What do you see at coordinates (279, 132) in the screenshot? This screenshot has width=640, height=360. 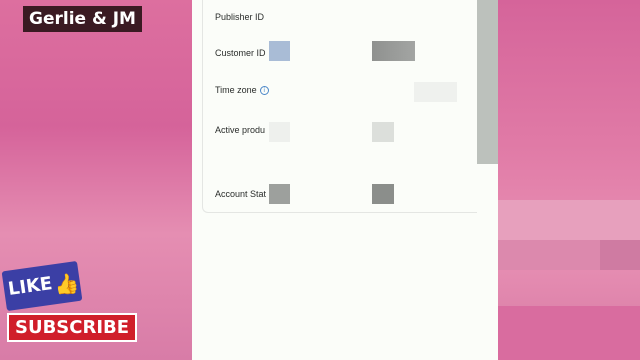 I see `redacted-active-products` at bounding box center [279, 132].